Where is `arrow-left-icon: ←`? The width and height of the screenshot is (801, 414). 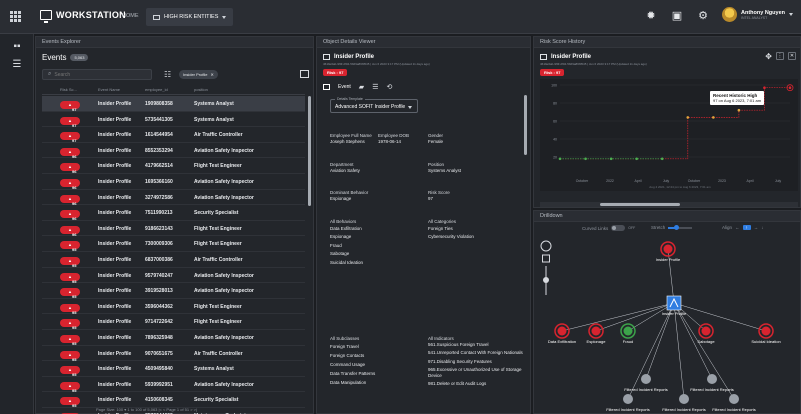 arrow-left-icon: ← is located at coordinates (737, 227).